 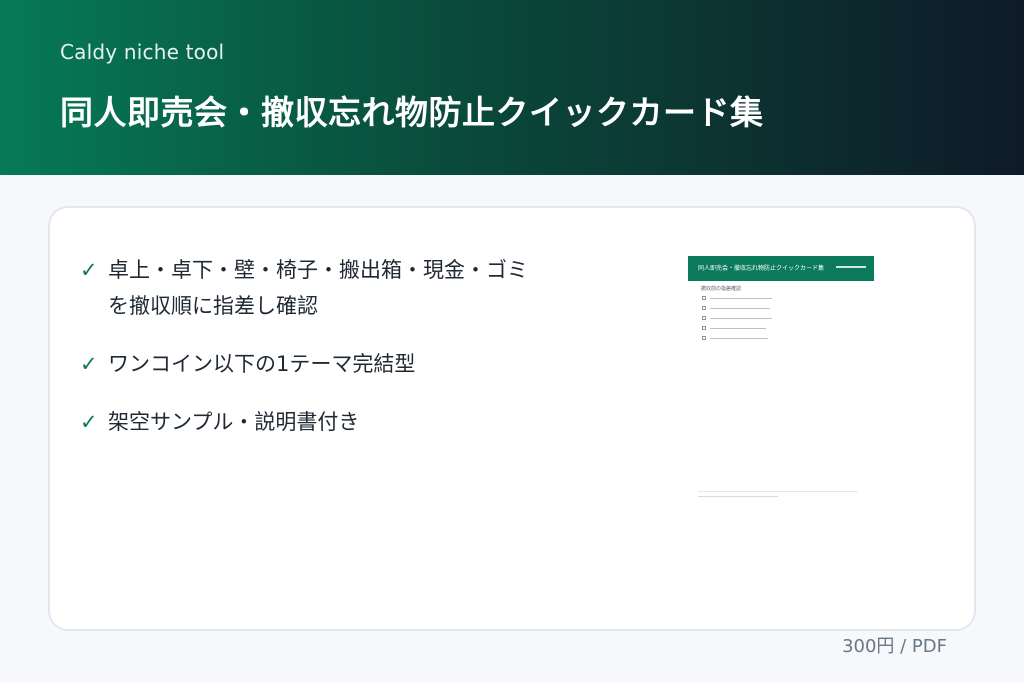 I want to click on preview-header: 同人即売会・撤収忘れ物防止クイックカード集, so click(x=781, y=268).